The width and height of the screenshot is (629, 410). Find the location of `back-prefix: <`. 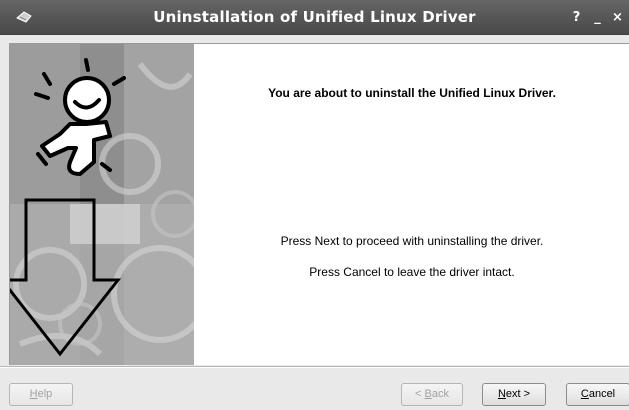

back-prefix: < is located at coordinates (420, 394).